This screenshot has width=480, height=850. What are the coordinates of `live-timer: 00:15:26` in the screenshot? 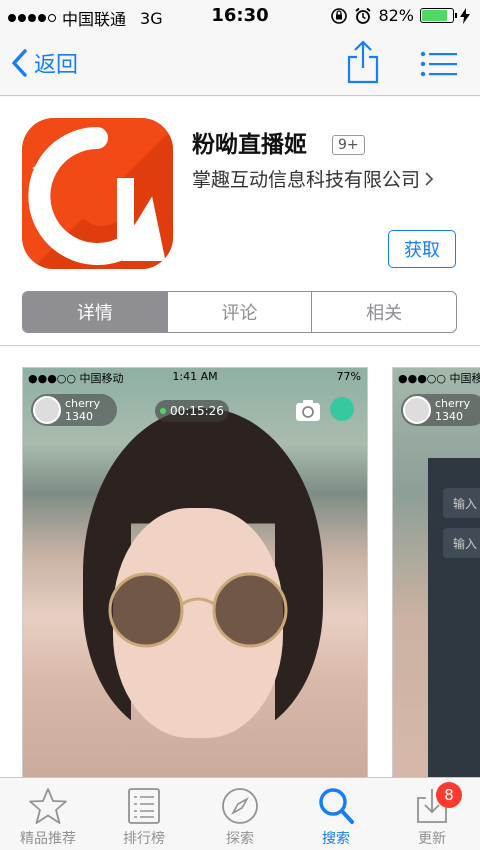 It's located at (192, 411).